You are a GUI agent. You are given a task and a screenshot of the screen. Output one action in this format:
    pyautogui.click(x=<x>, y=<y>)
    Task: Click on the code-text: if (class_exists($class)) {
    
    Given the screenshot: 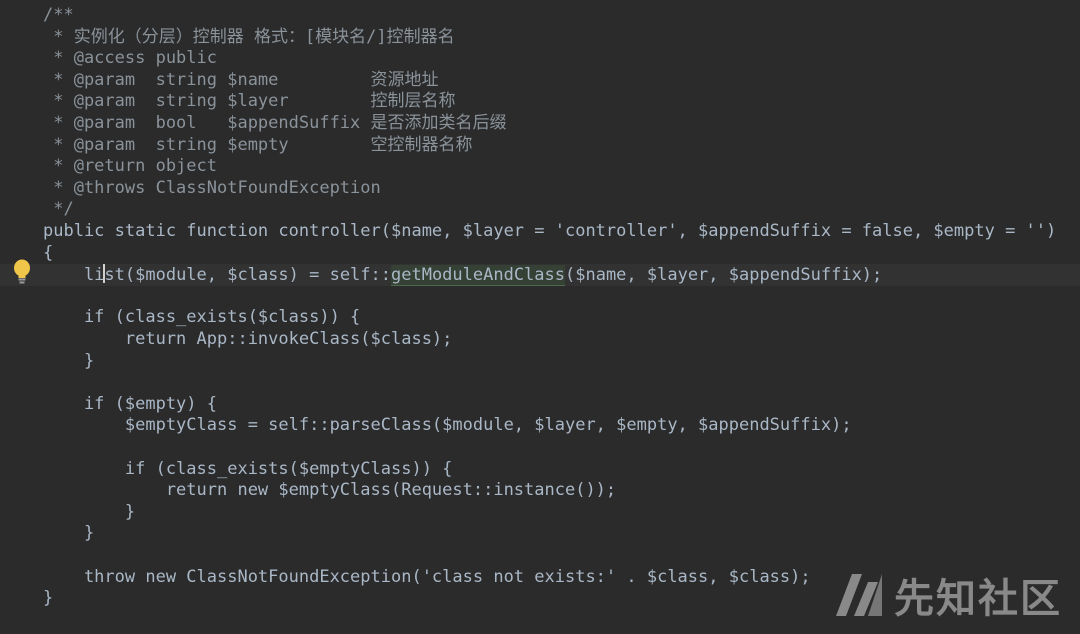 What is the action you would take?
    pyautogui.click(x=201, y=318)
    